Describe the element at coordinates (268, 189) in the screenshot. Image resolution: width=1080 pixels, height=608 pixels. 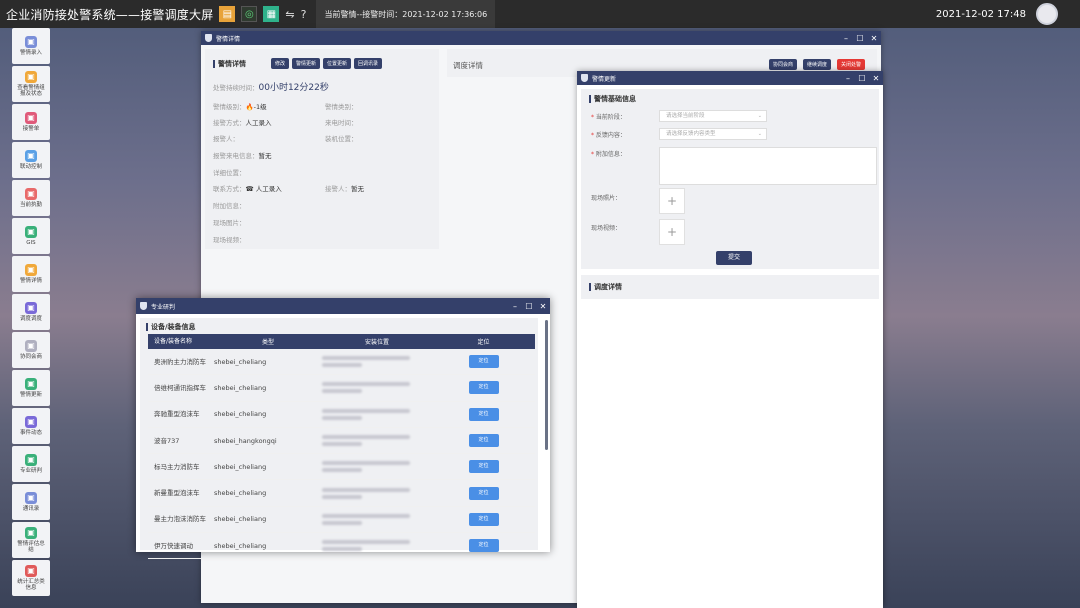
I see `contact-value: 人工录入` at that location.